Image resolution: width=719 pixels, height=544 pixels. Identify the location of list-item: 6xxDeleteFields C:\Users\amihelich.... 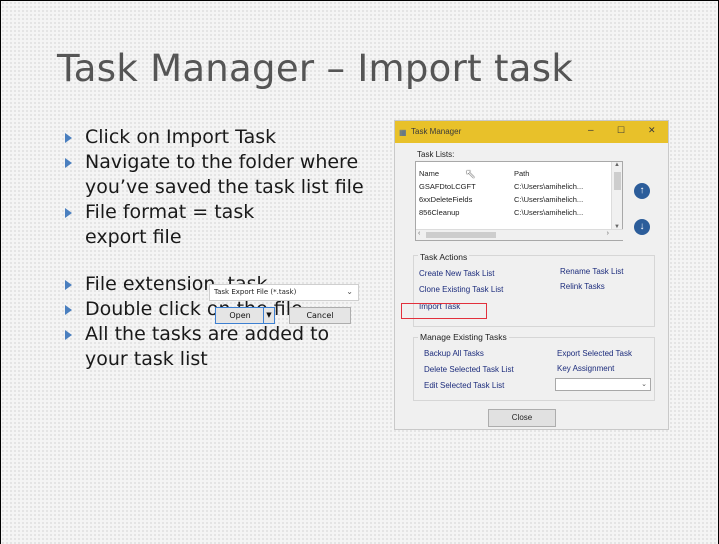
(501, 199).